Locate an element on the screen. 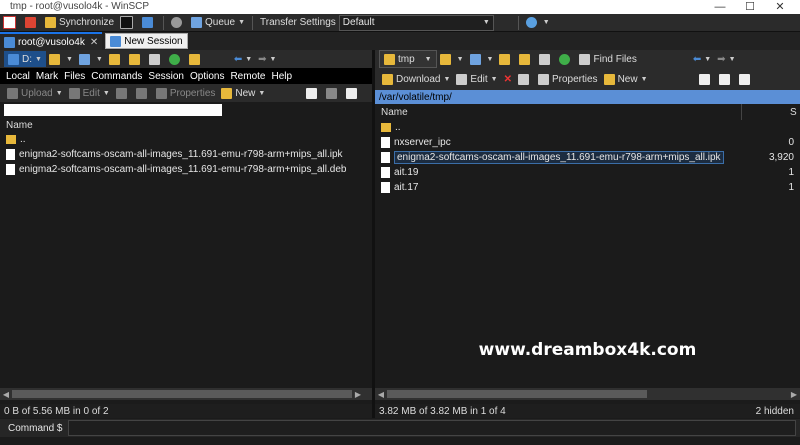 The height and width of the screenshot is (445, 800). minimize-button: — is located at coordinates (720, 7).